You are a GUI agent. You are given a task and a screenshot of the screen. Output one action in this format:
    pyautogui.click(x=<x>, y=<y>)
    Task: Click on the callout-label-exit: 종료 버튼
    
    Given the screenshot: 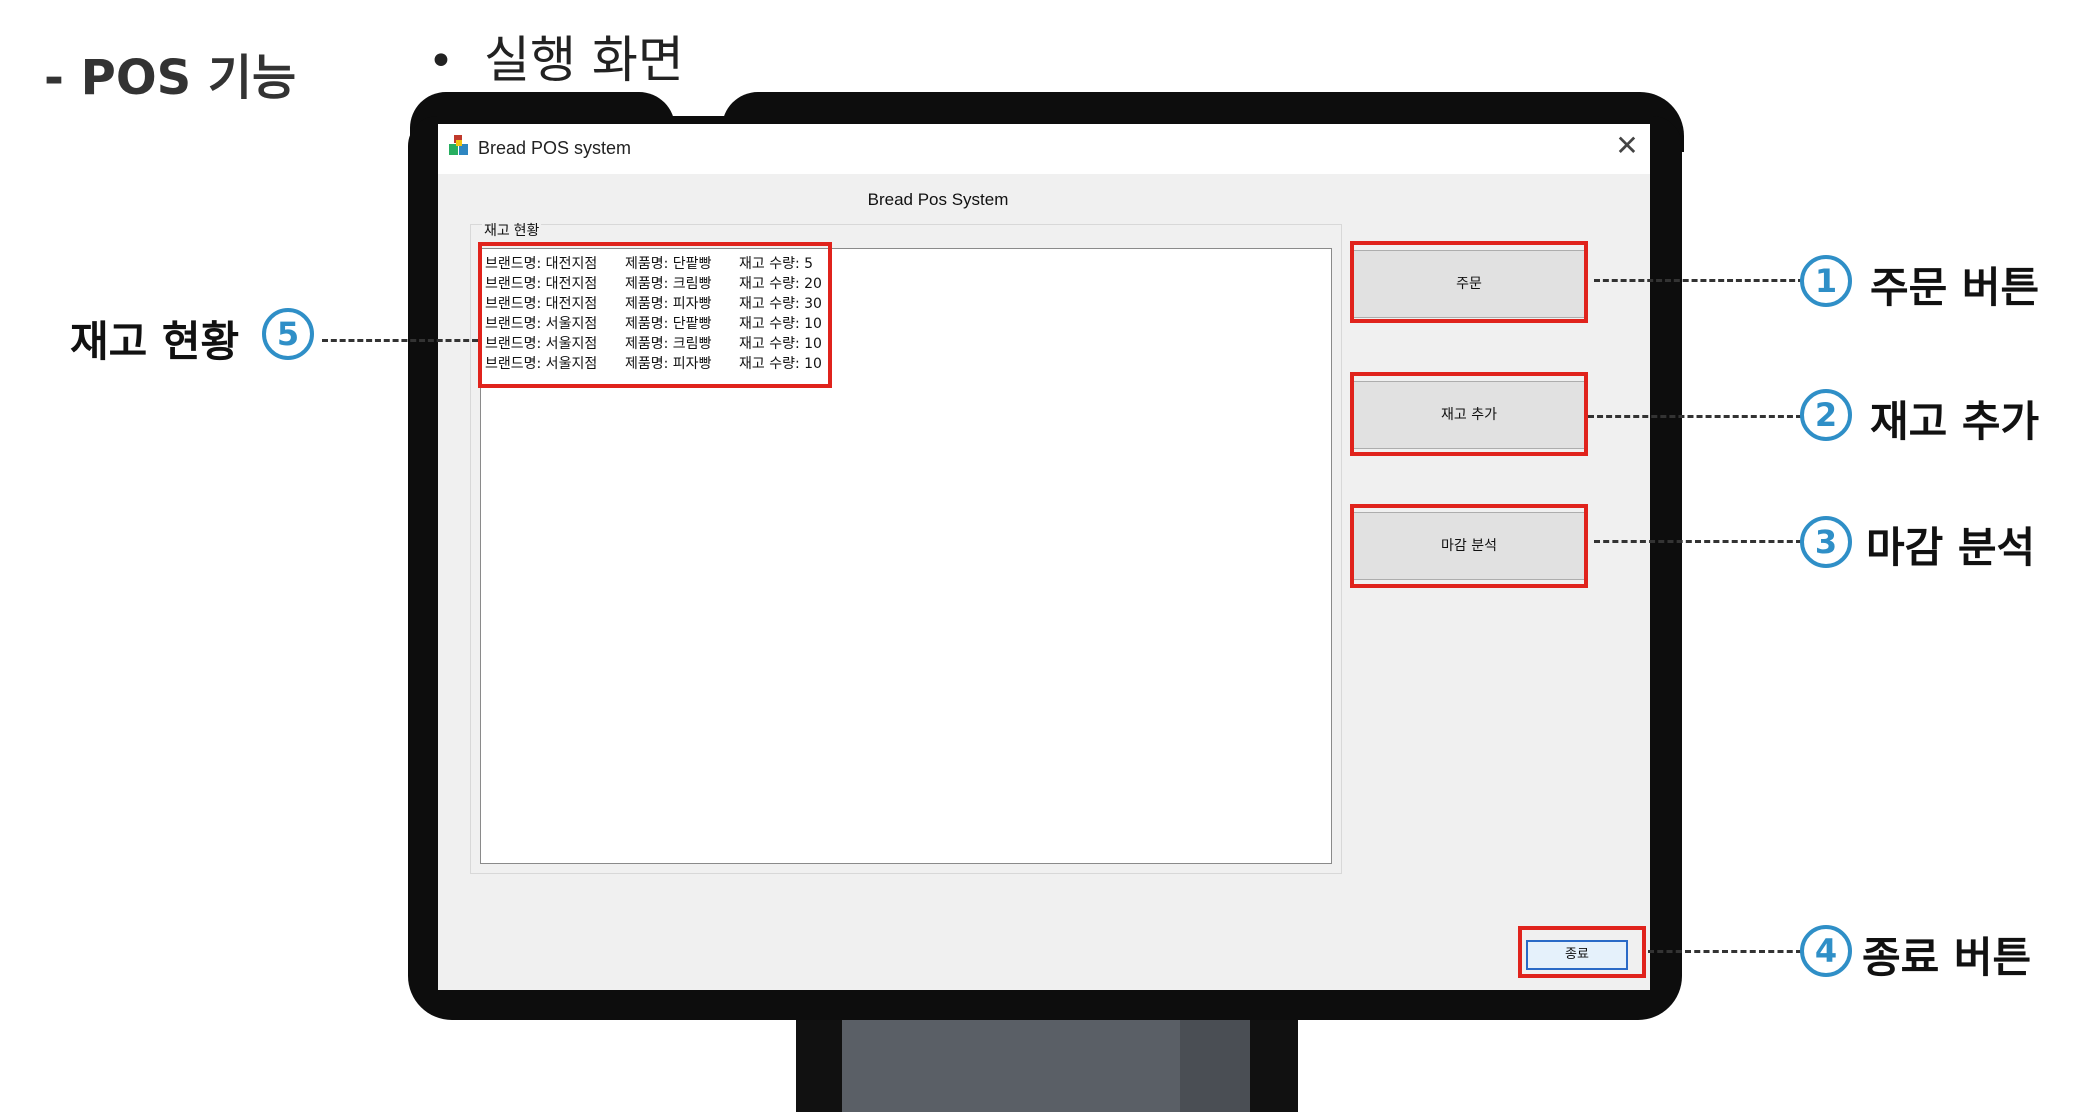 What is the action you would take?
    pyautogui.click(x=1947, y=957)
    